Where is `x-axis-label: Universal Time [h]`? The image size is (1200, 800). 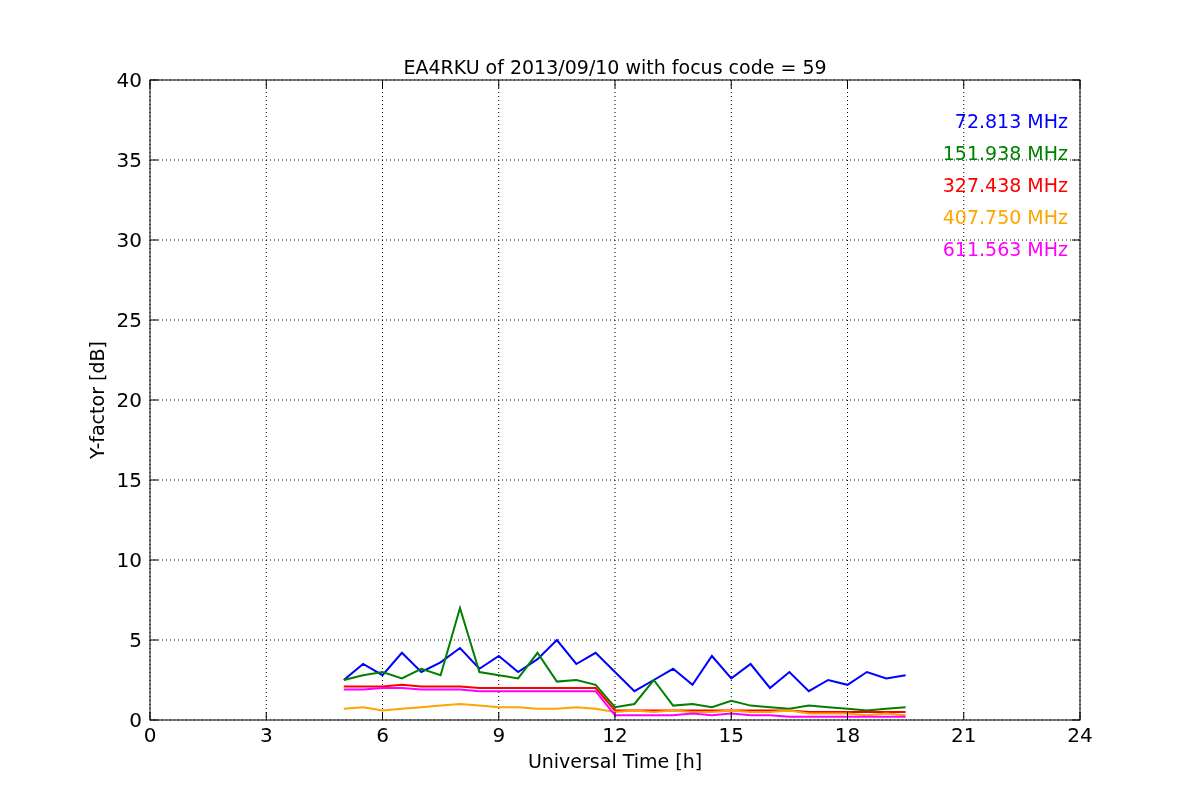
x-axis-label: Universal Time [h] is located at coordinates (615, 761).